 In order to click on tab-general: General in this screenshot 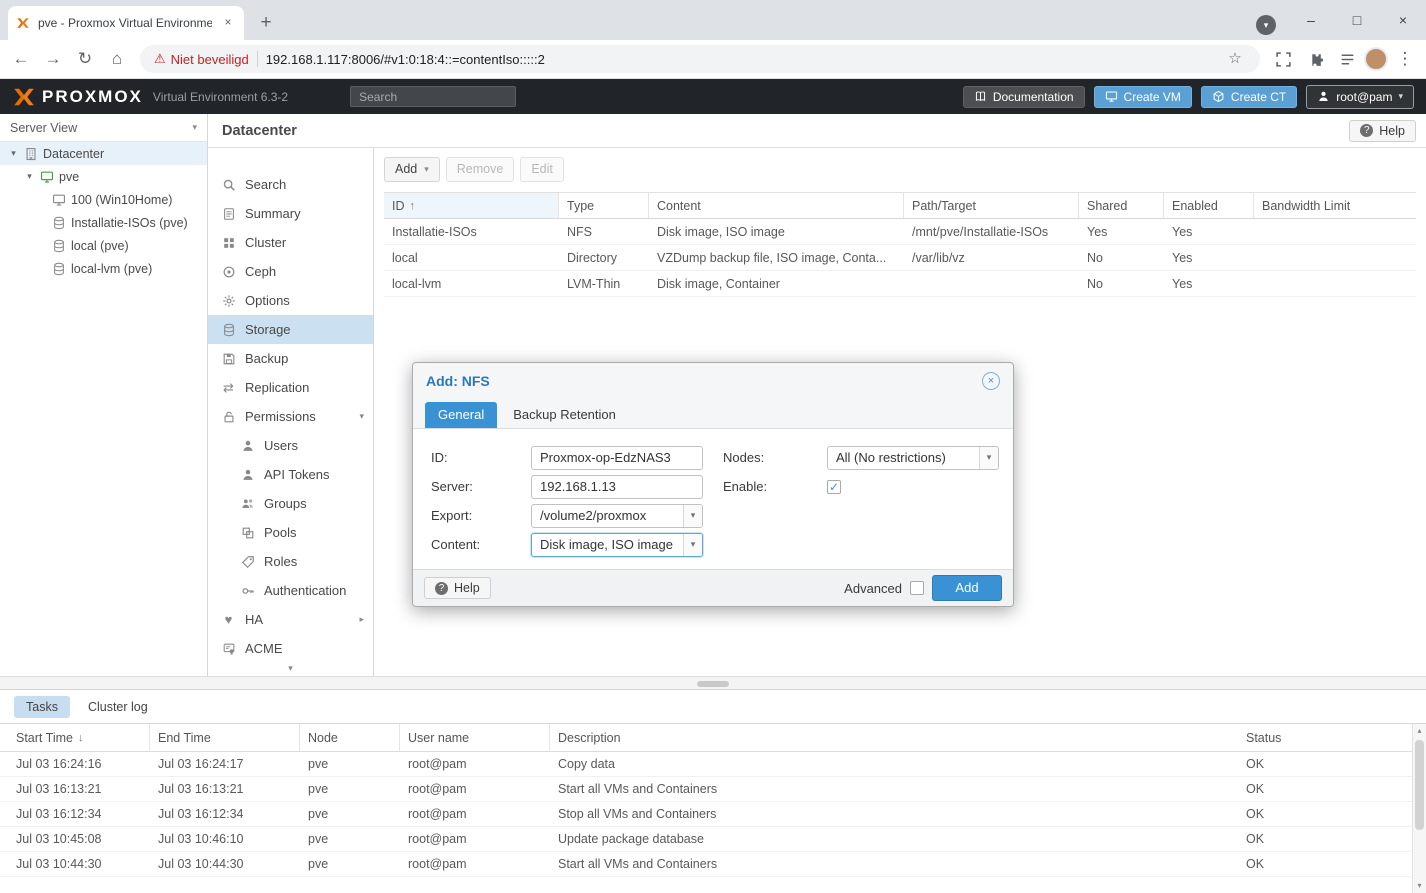, I will do `click(461, 415)`.